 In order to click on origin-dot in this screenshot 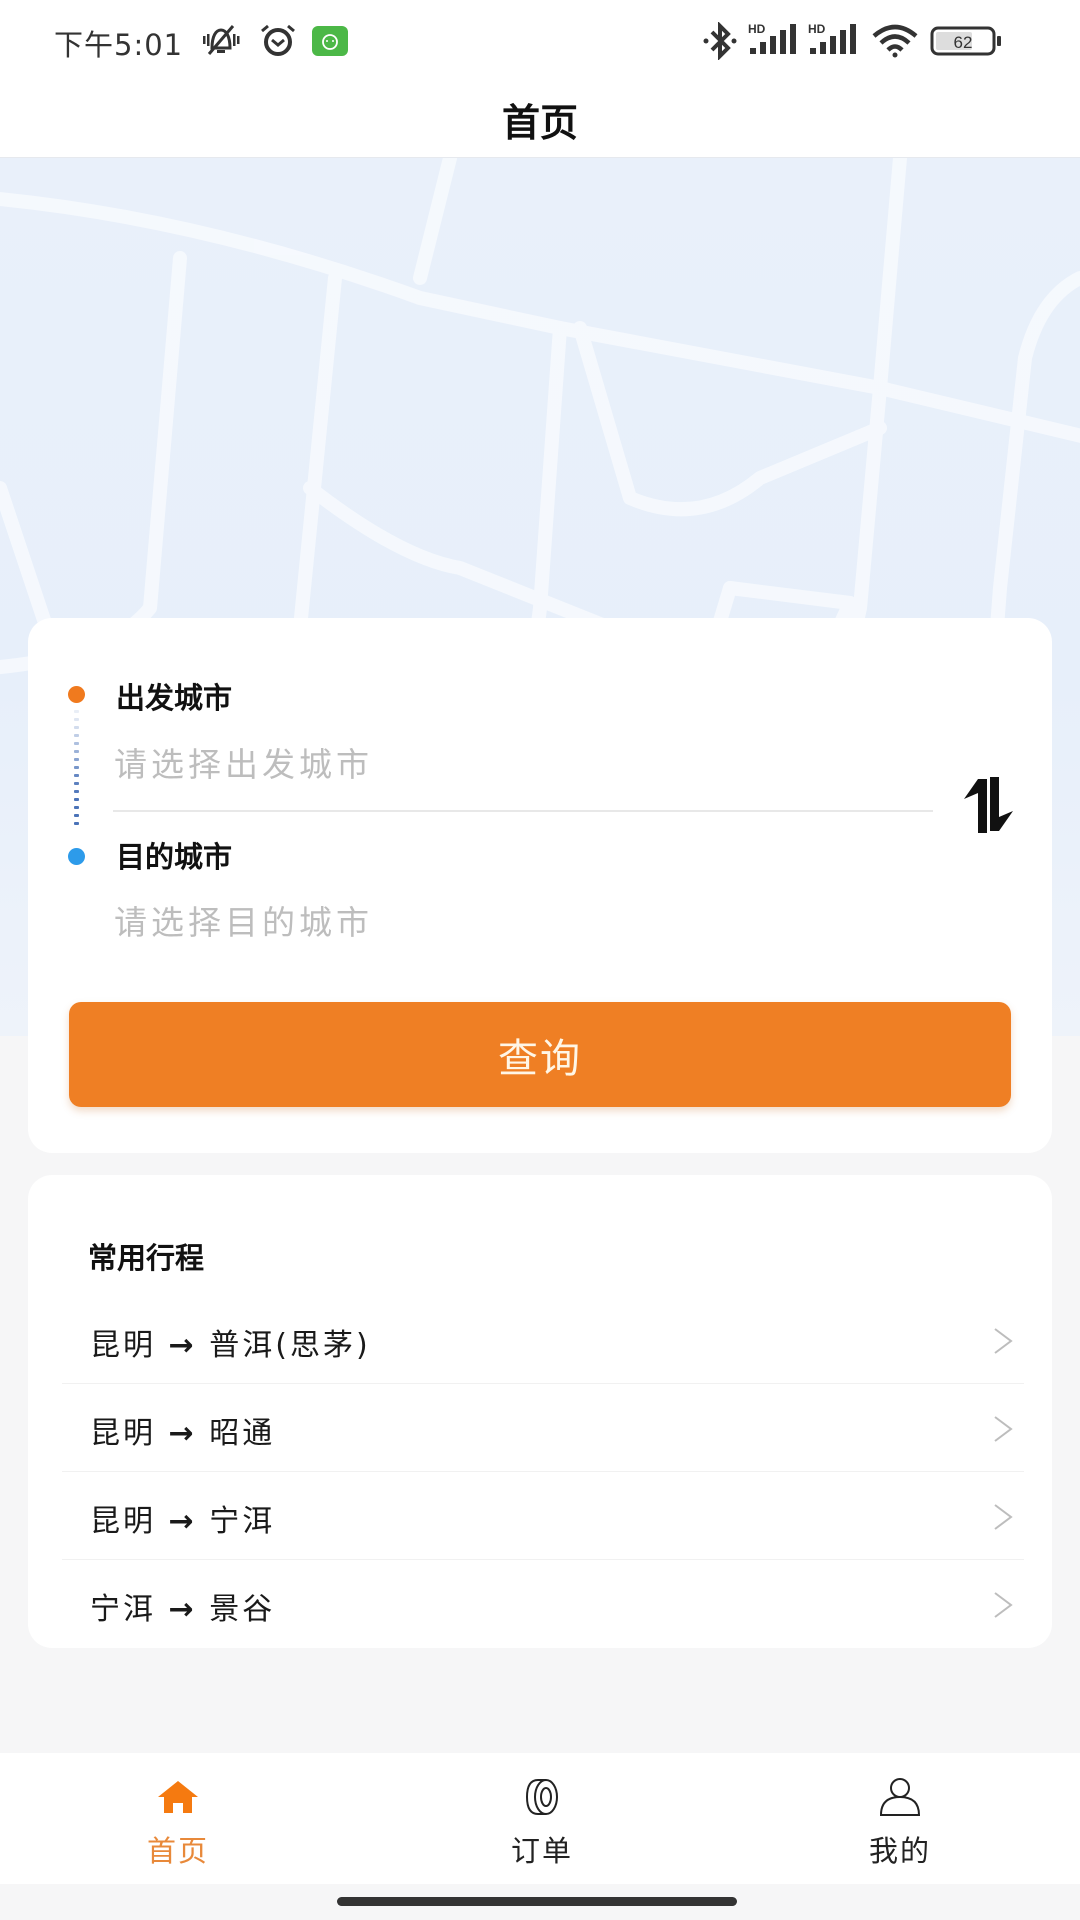, I will do `click(76, 694)`.